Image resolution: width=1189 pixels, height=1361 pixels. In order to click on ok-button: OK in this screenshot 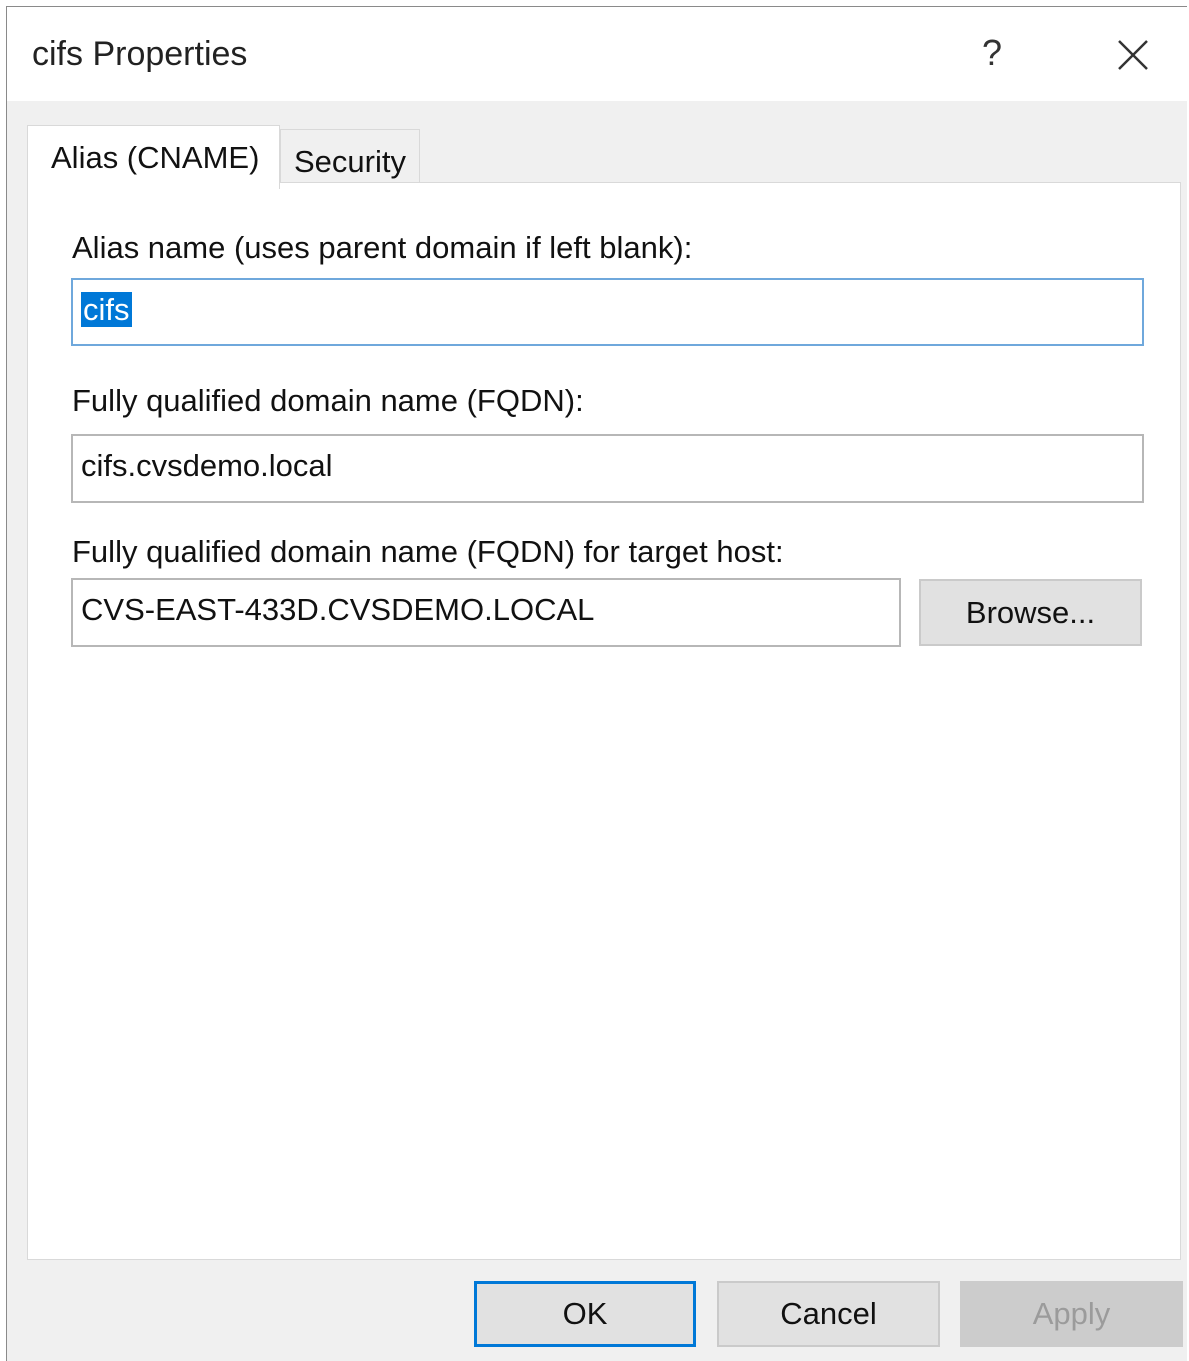, I will do `click(585, 1314)`.